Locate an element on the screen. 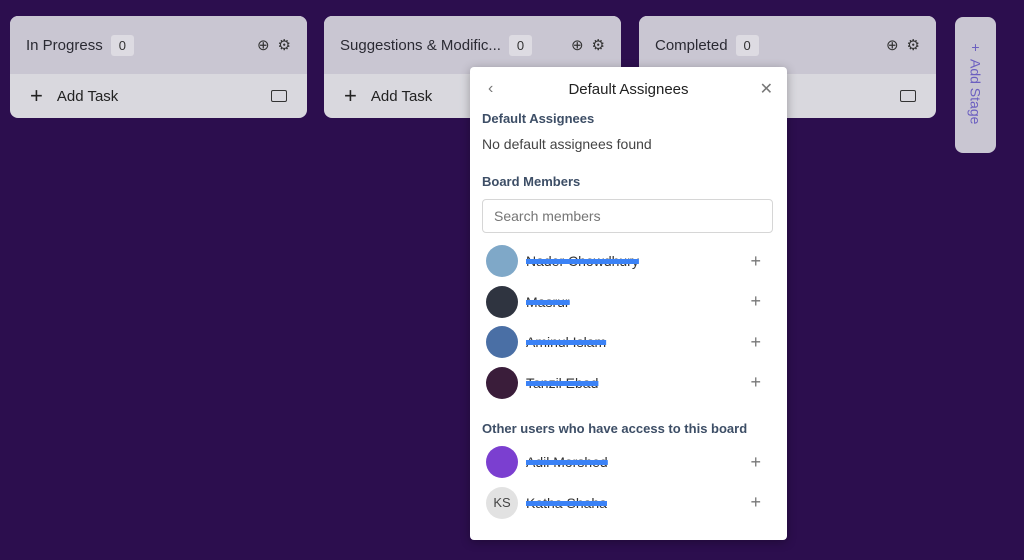 Image resolution: width=1024 pixels, height=560 pixels. member-name: Nader Chowdhury is located at coordinates (582, 261).